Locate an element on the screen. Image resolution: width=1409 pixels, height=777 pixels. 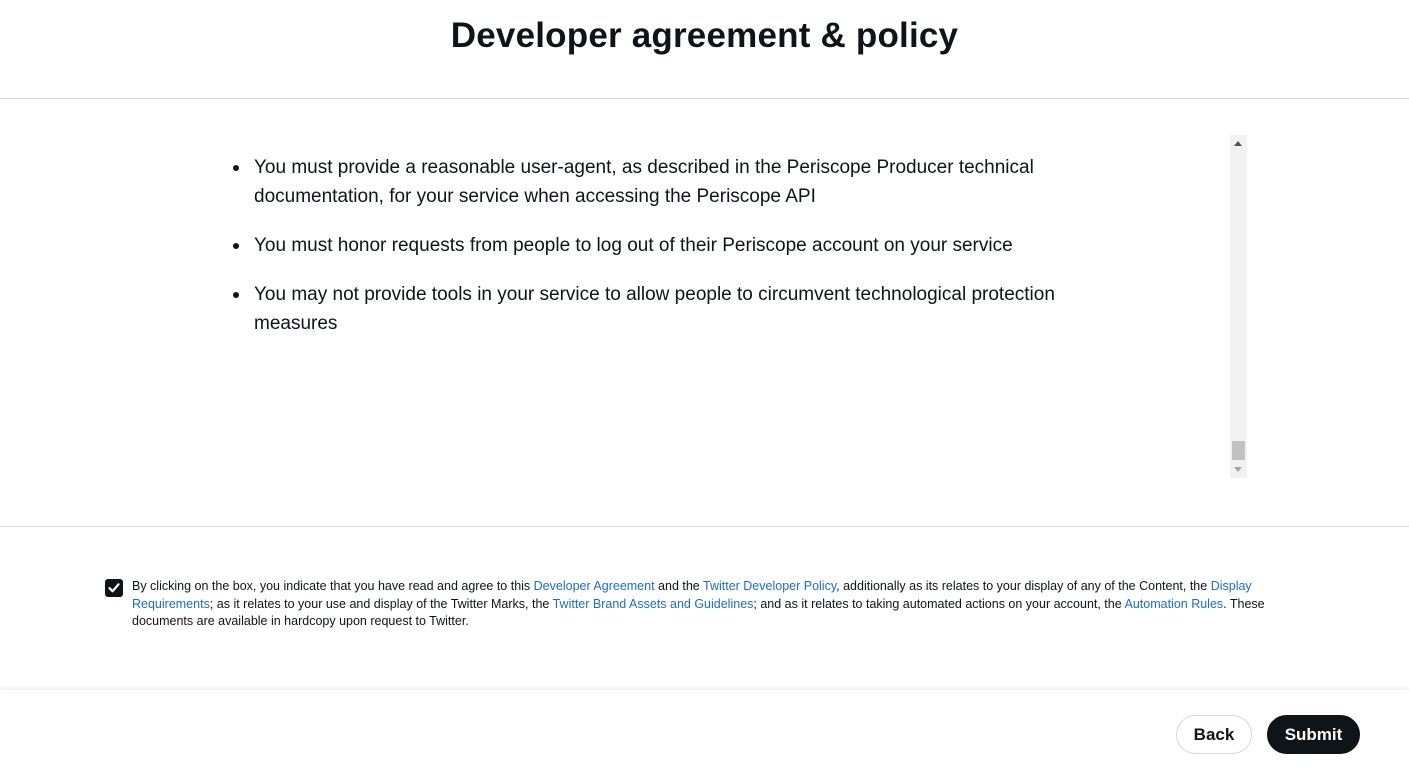
checkmark-icon is located at coordinates (114, 588).